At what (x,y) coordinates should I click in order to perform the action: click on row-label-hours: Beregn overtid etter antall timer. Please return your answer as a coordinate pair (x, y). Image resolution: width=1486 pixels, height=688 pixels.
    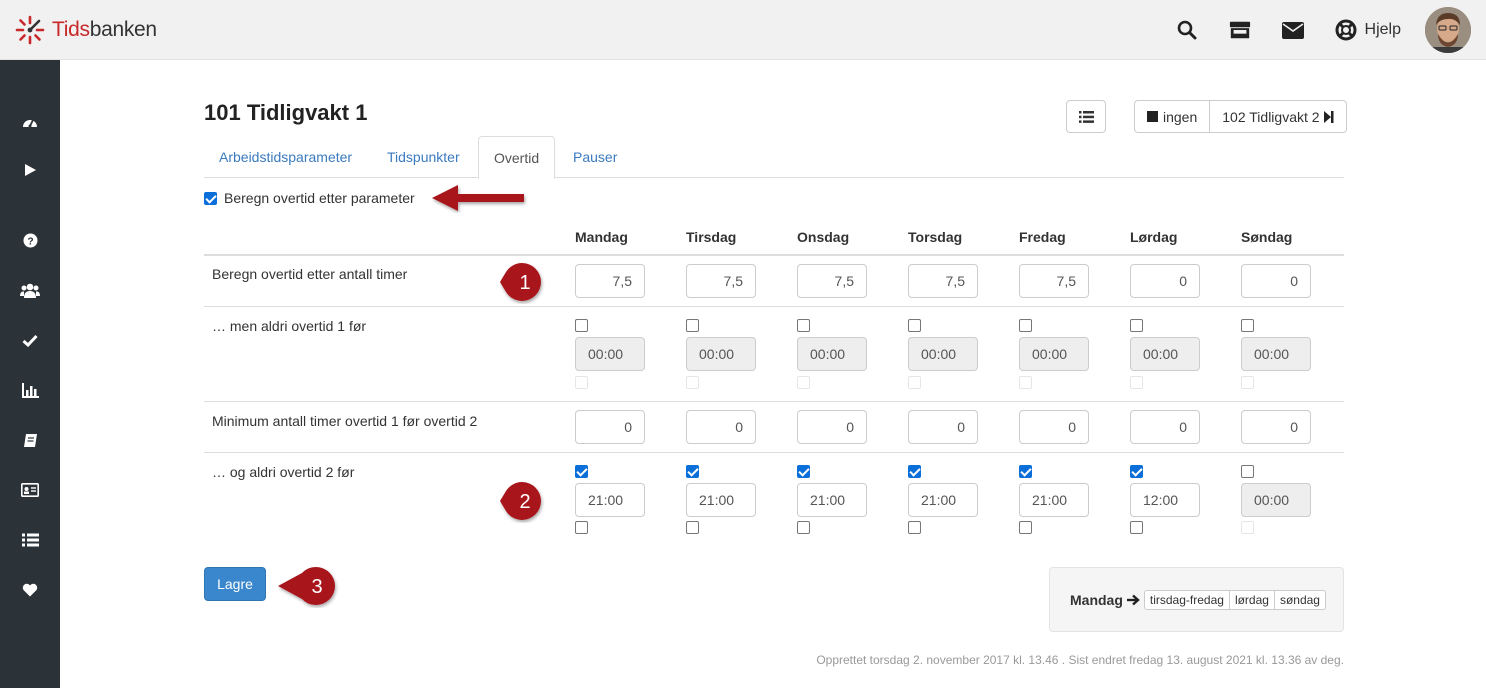
    Looking at the image, I should click on (310, 274).